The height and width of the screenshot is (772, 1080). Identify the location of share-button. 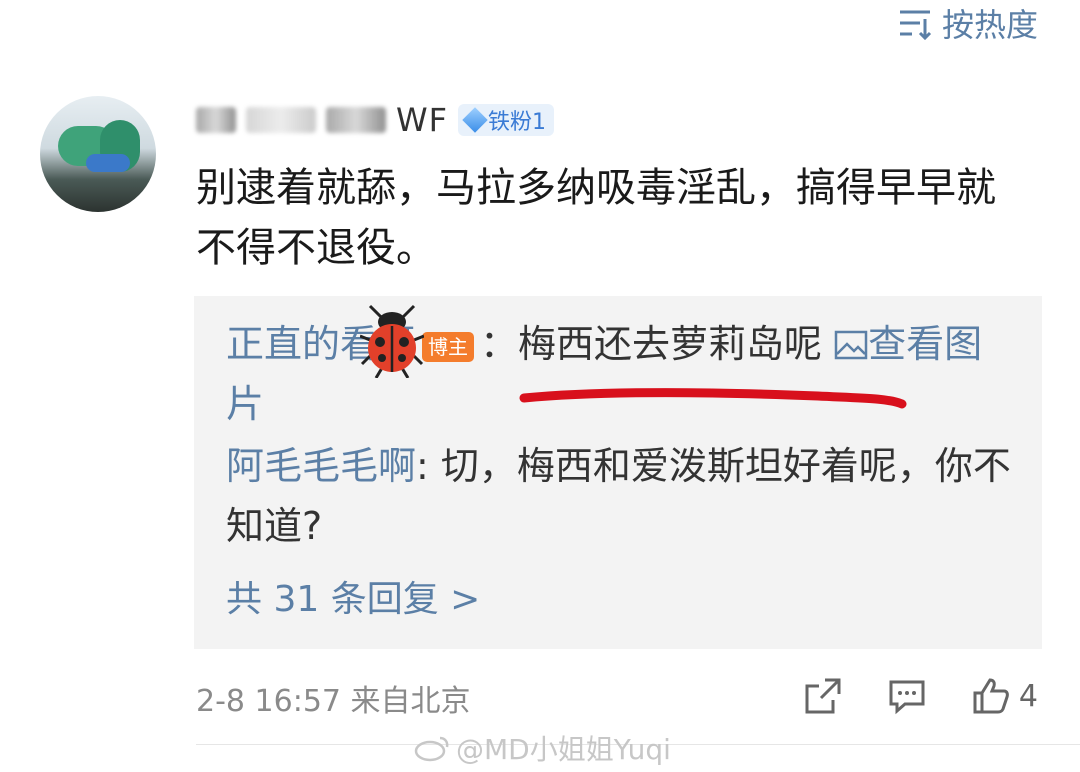
(823, 696).